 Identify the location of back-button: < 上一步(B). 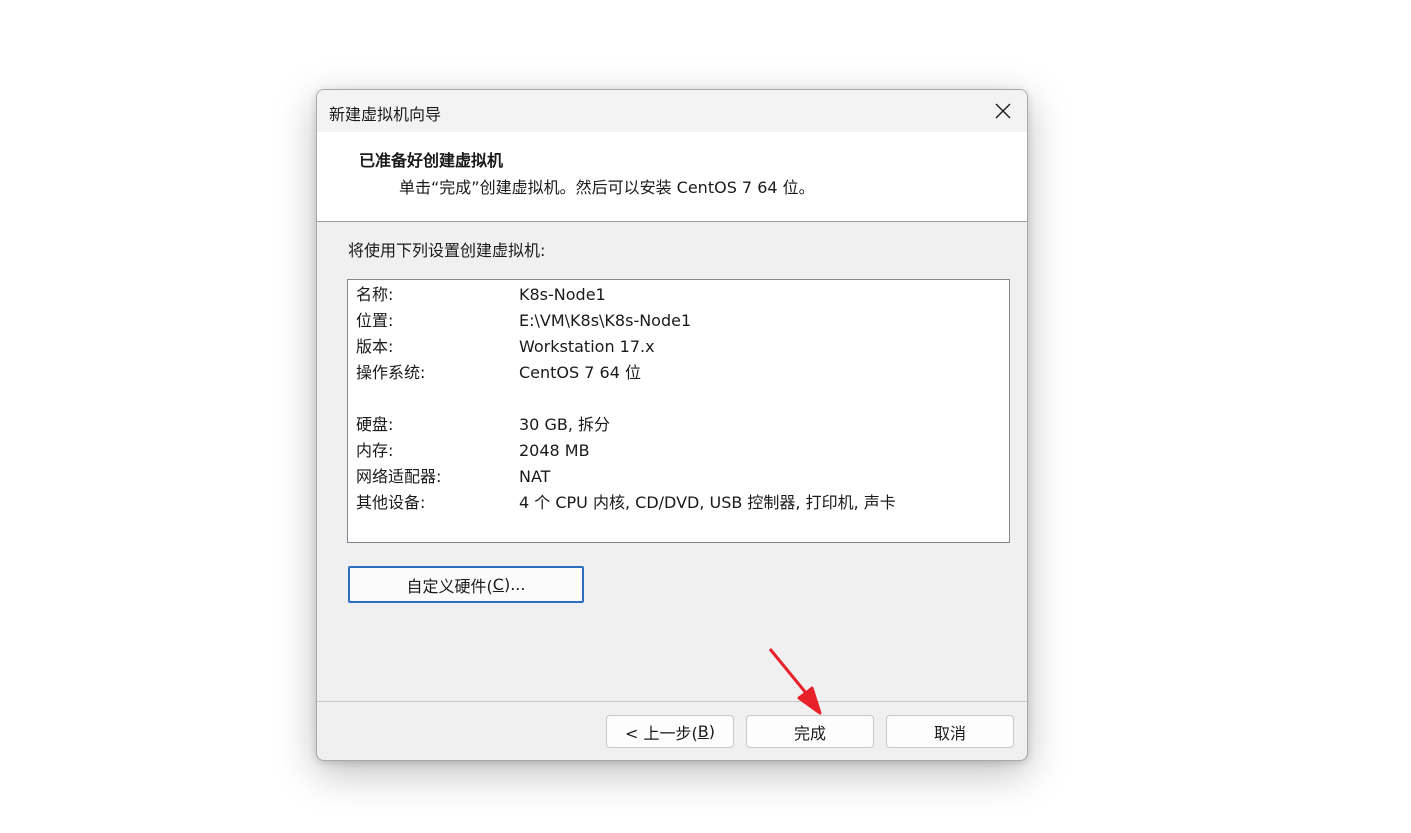
(670, 731).